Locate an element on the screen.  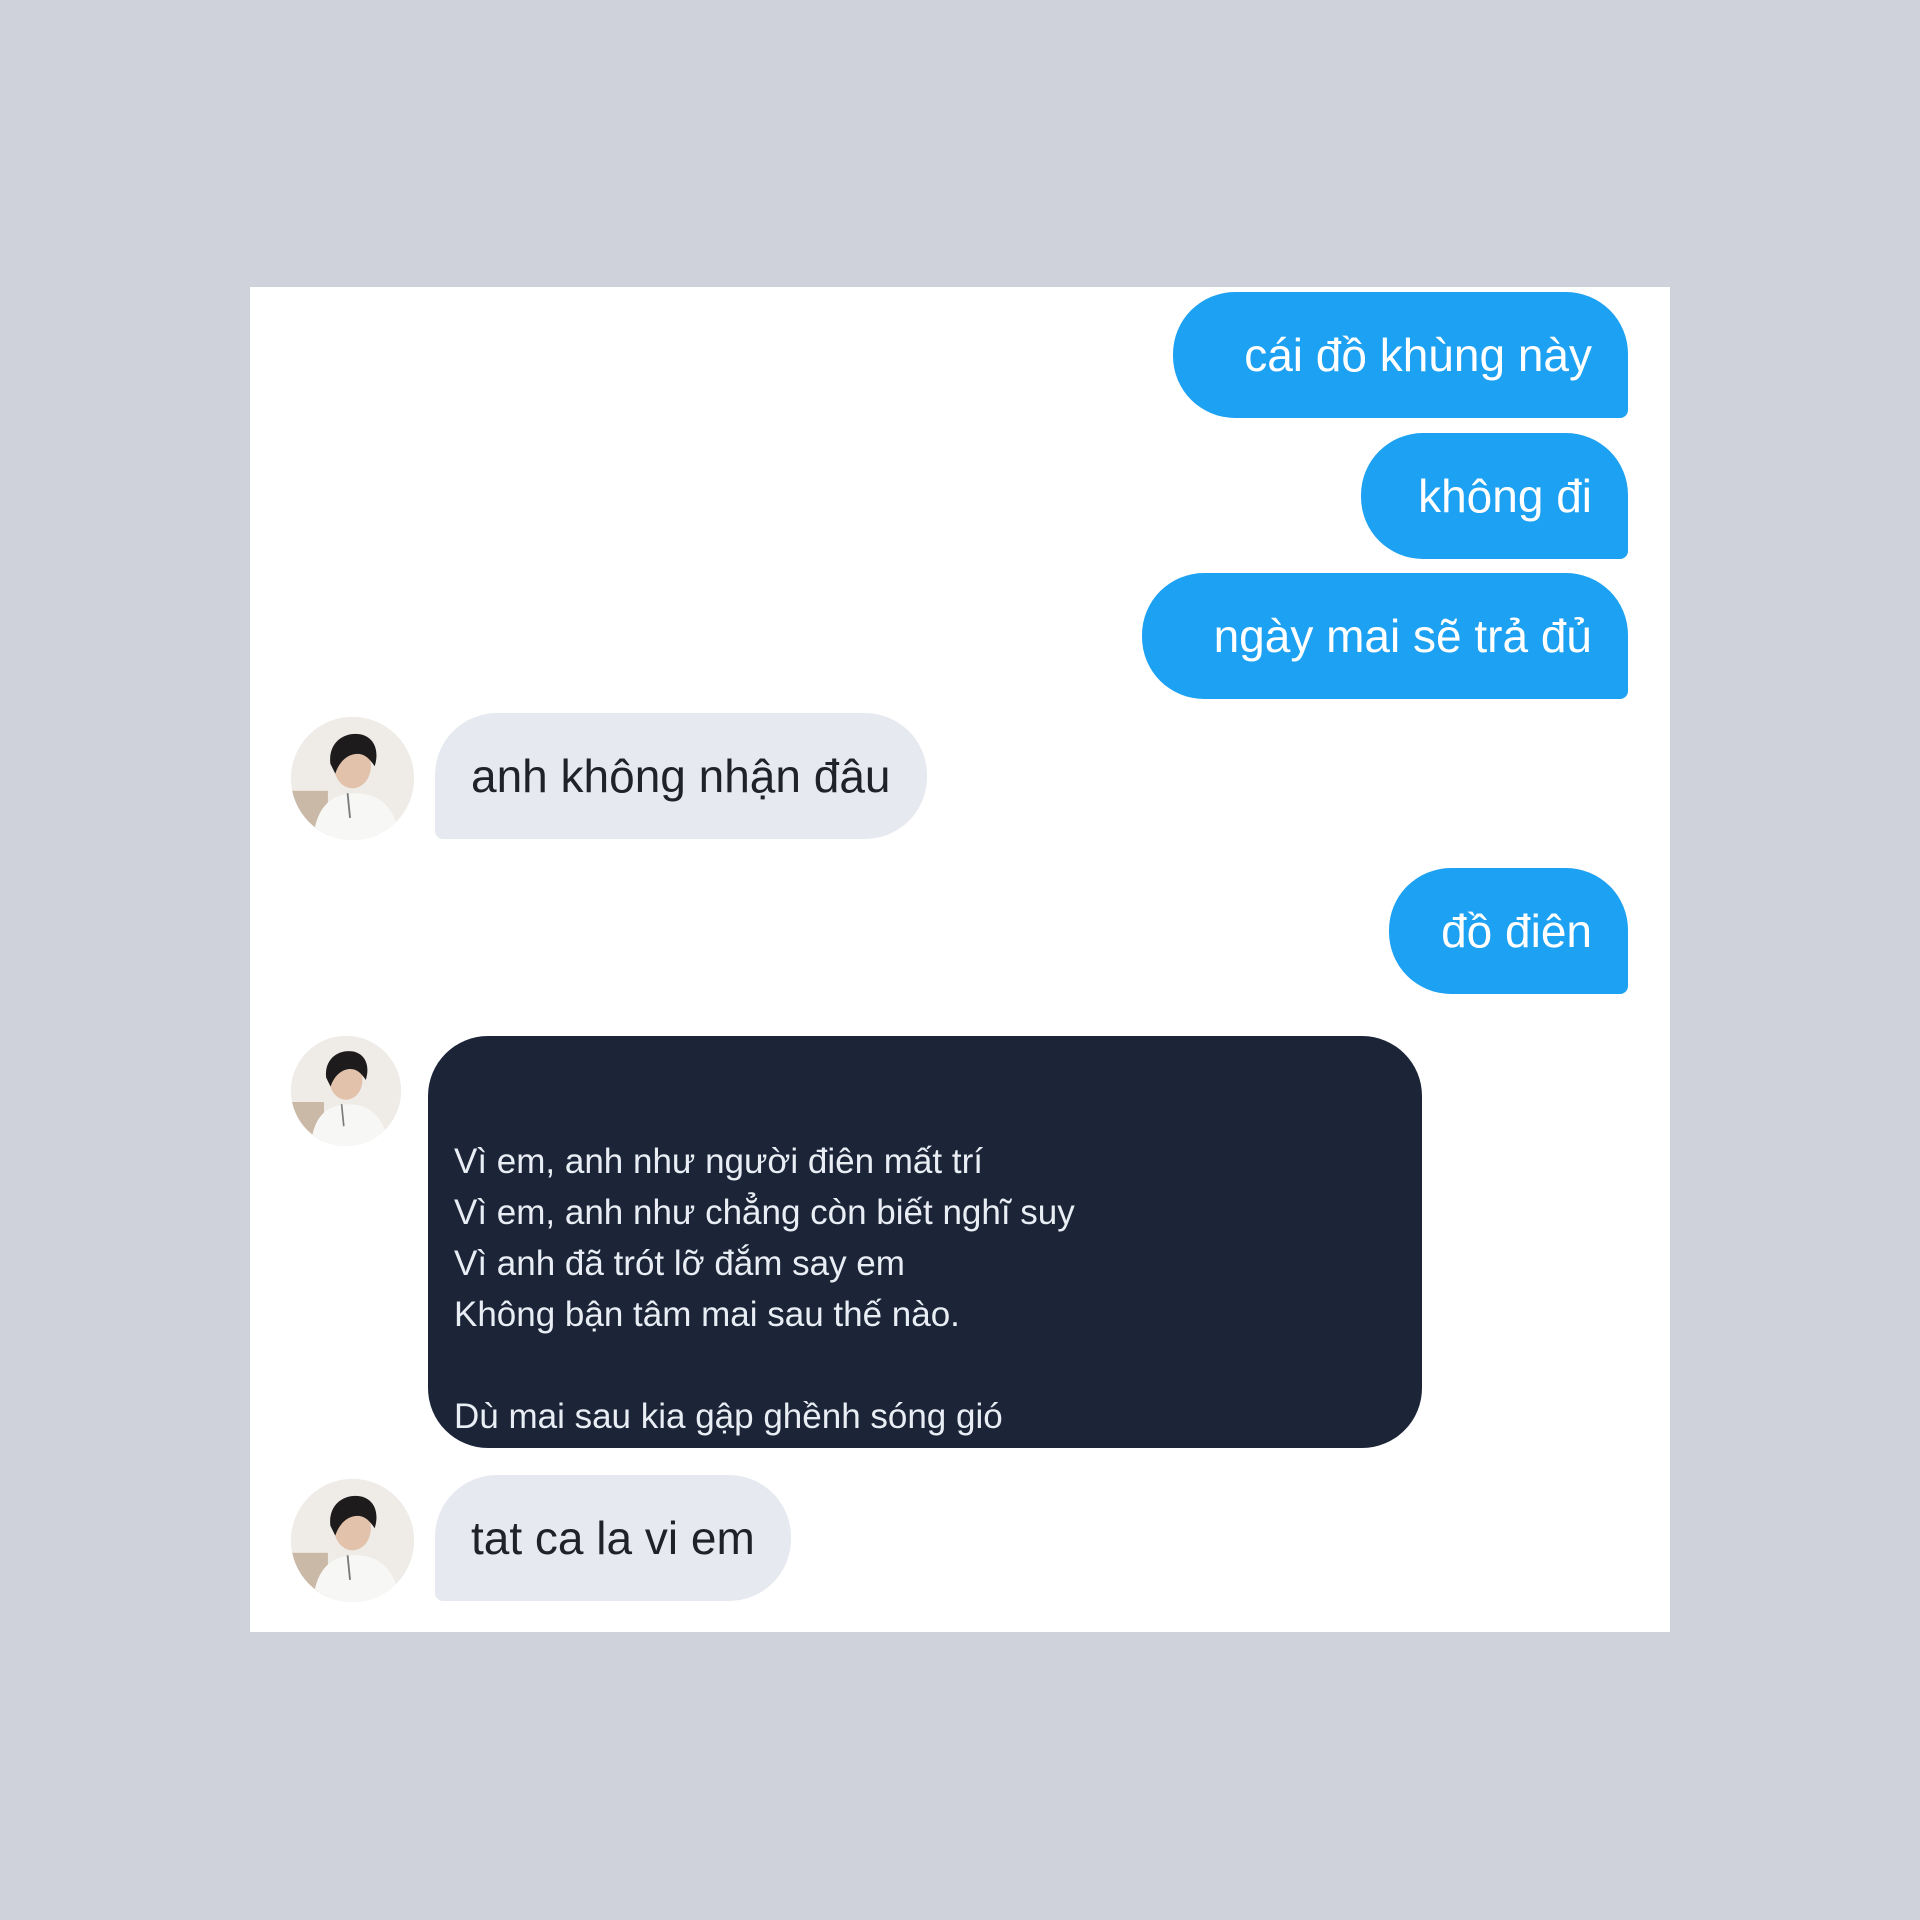
sent-message-bubble: không đi is located at coordinates (1494, 496).